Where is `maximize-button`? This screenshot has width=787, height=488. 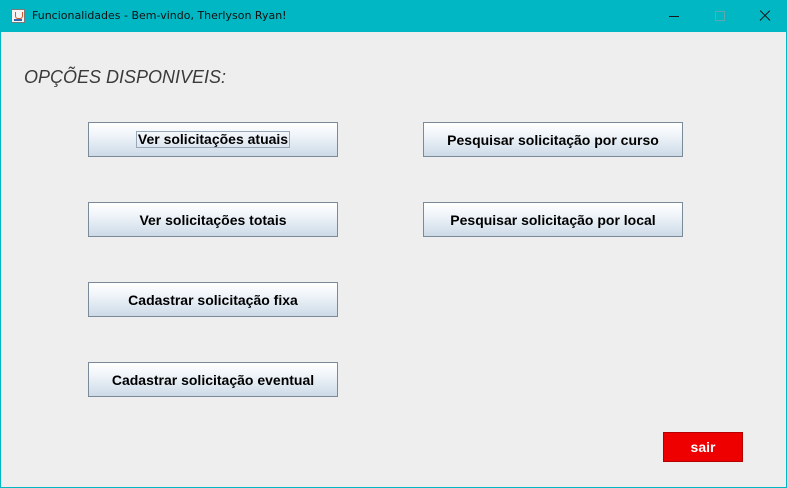 maximize-button is located at coordinates (720, 16).